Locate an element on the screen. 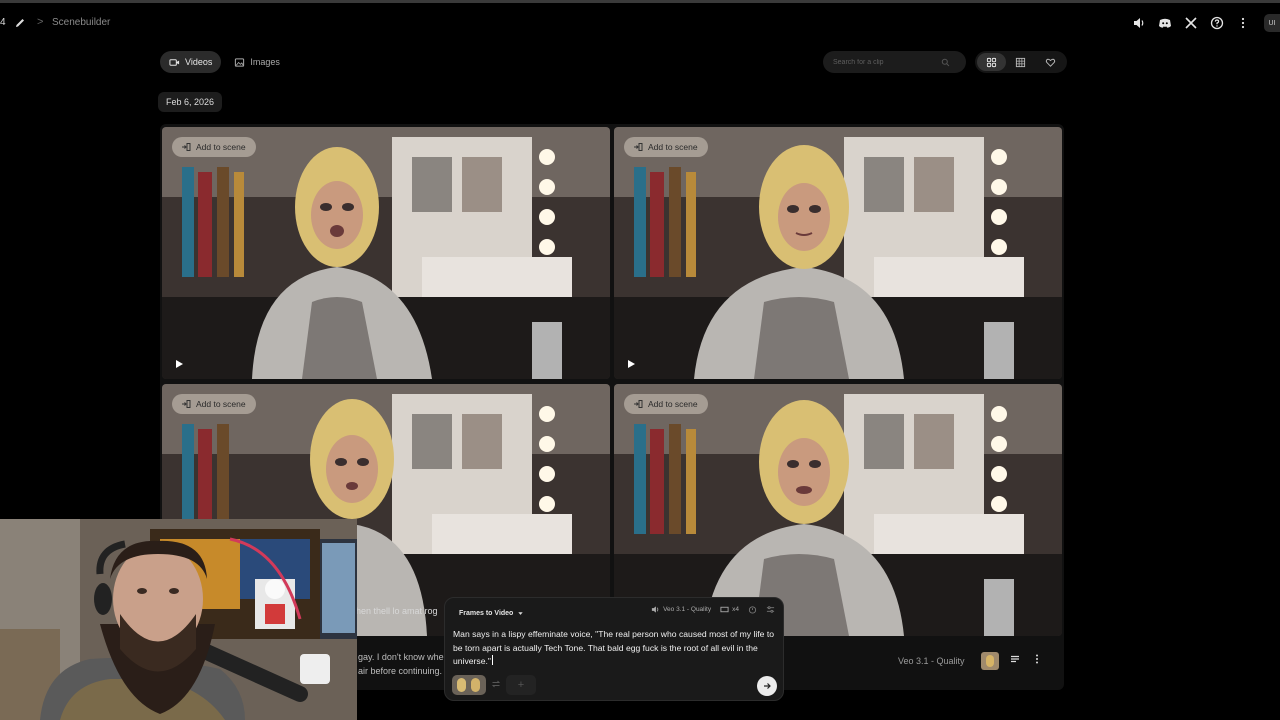 The image size is (1280, 720). add-frame-button: + is located at coordinates (521, 685).